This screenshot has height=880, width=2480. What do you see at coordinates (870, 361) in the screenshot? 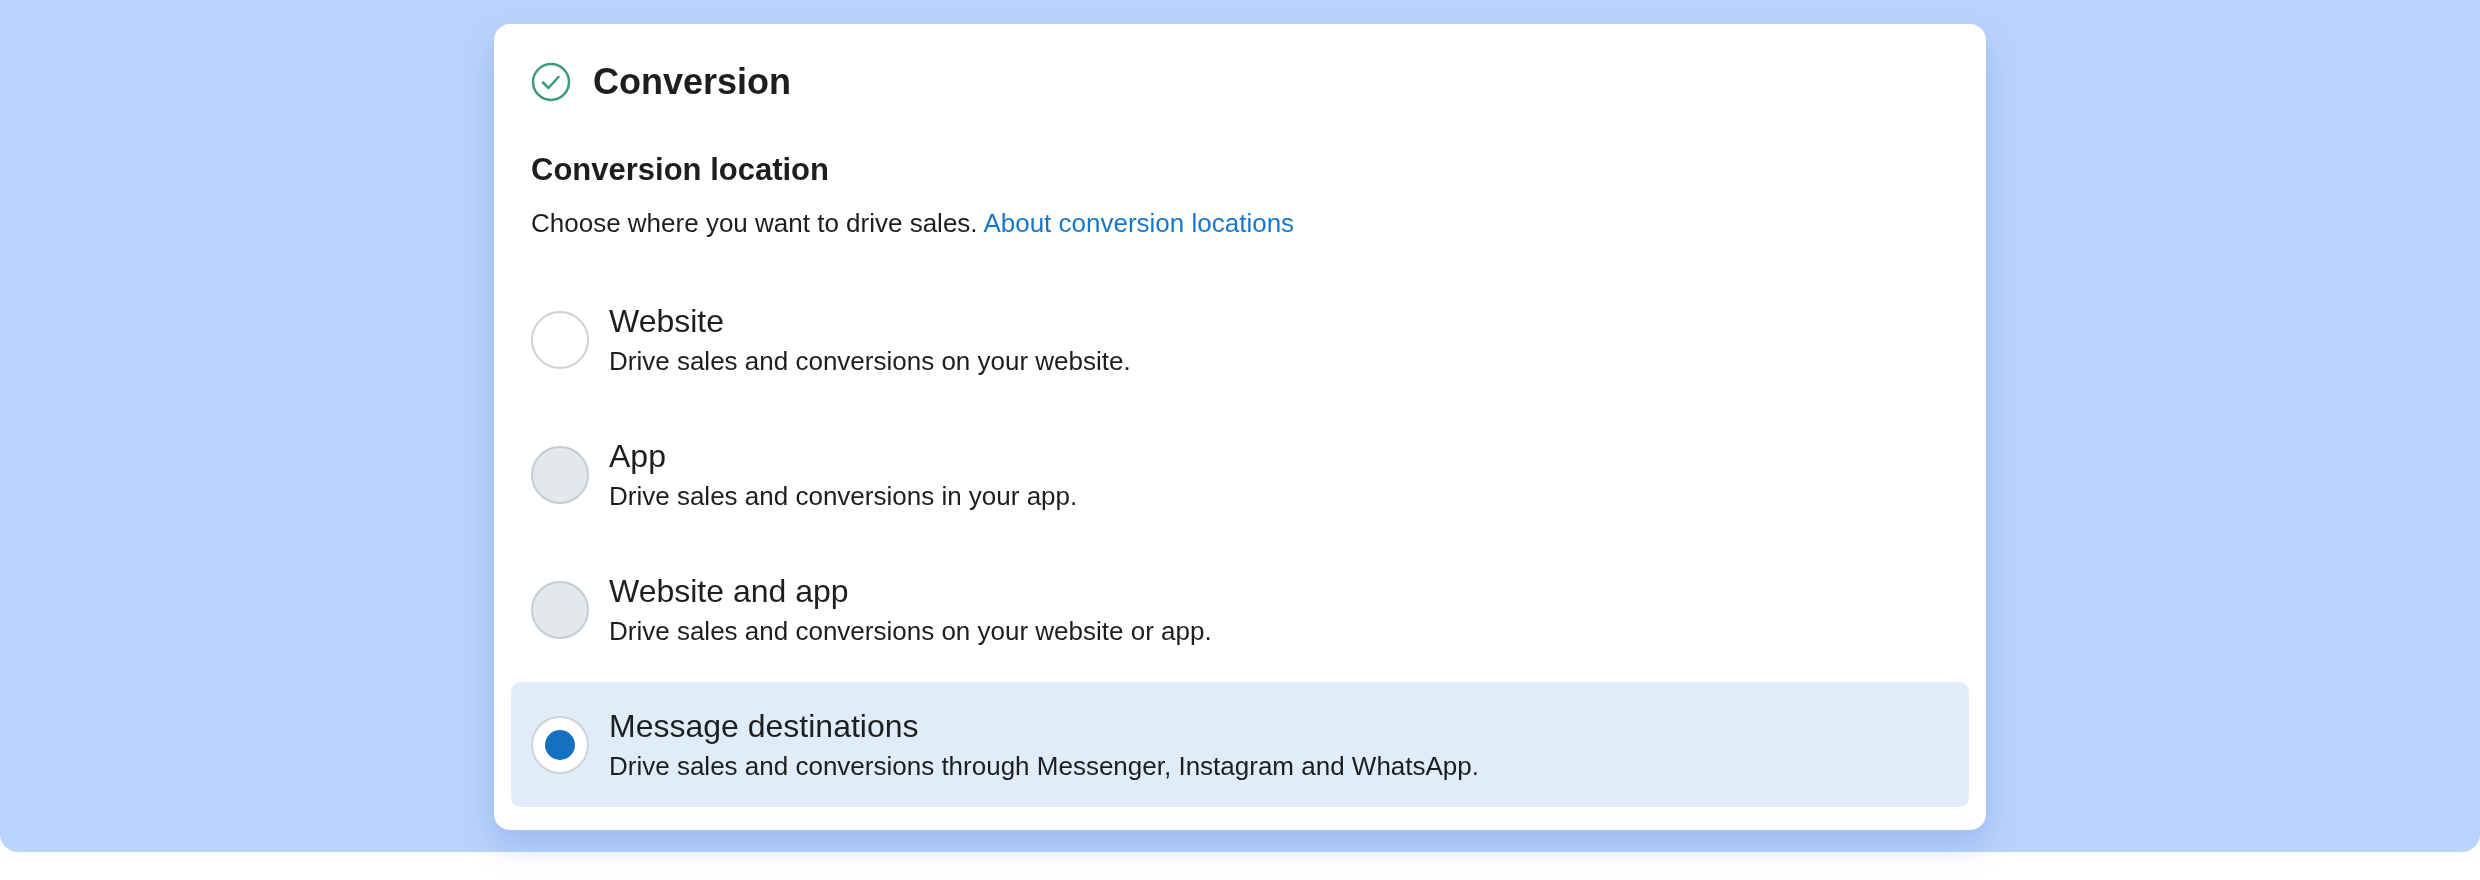
I see `option-description: Drive sales and conversions on your website.` at bounding box center [870, 361].